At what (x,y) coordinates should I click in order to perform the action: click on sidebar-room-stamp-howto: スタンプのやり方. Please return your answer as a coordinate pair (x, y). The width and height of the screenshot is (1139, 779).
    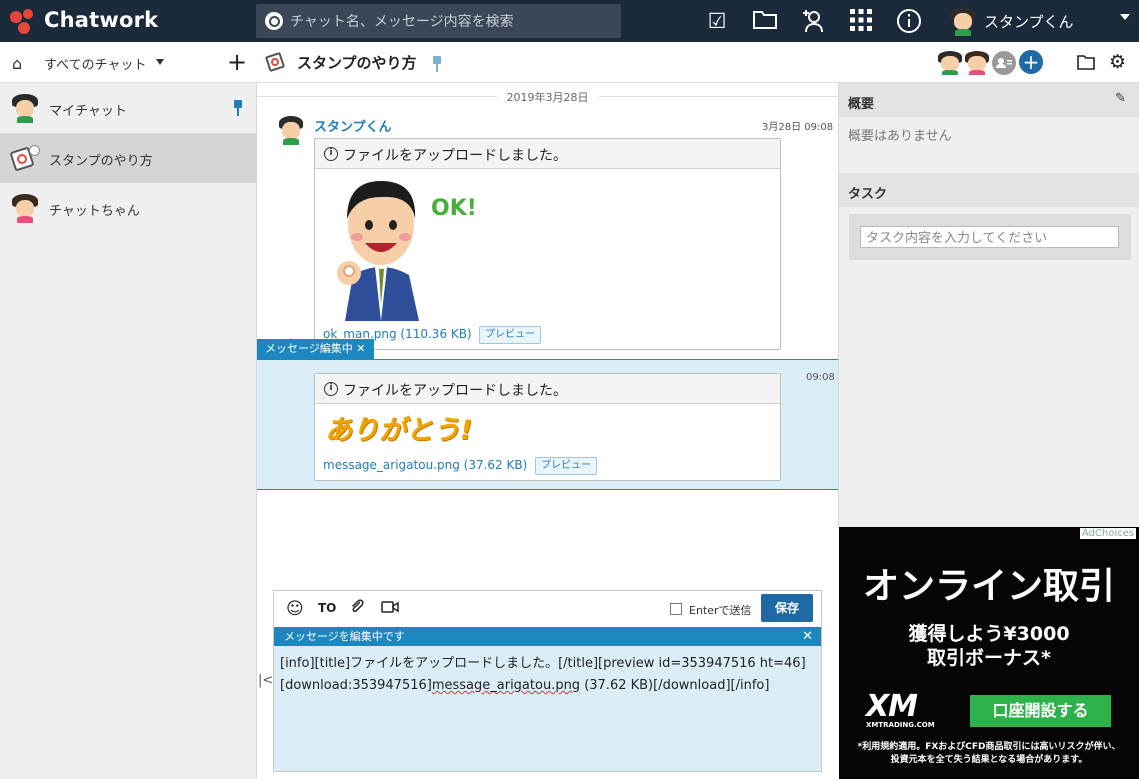
    Looking at the image, I should click on (128, 158).